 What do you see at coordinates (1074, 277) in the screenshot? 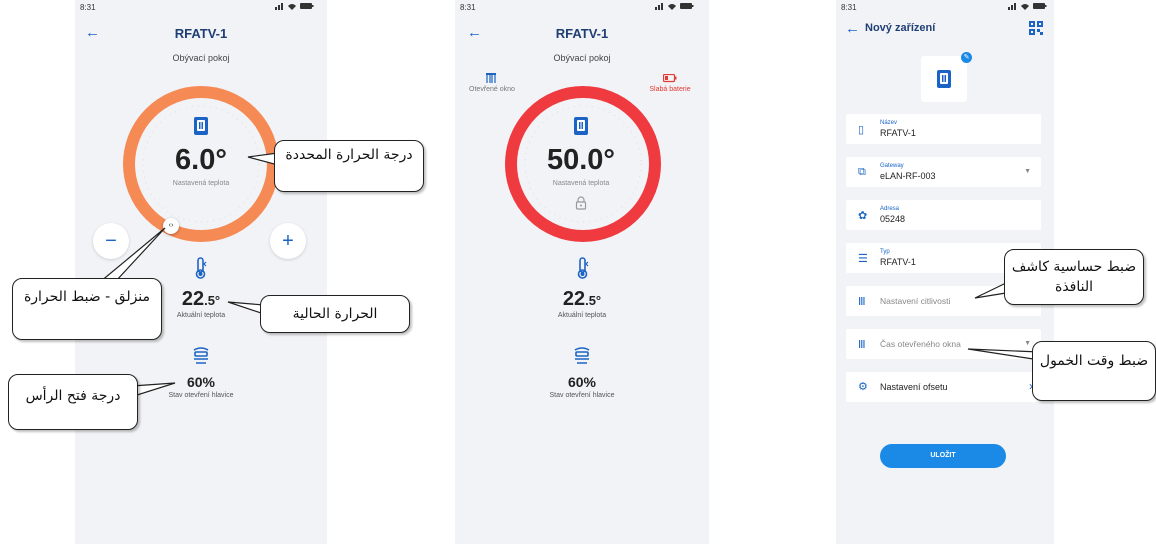
I see `callout-sensitivity: ضبط حساسية كاشف النافذة` at bounding box center [1074, 277].